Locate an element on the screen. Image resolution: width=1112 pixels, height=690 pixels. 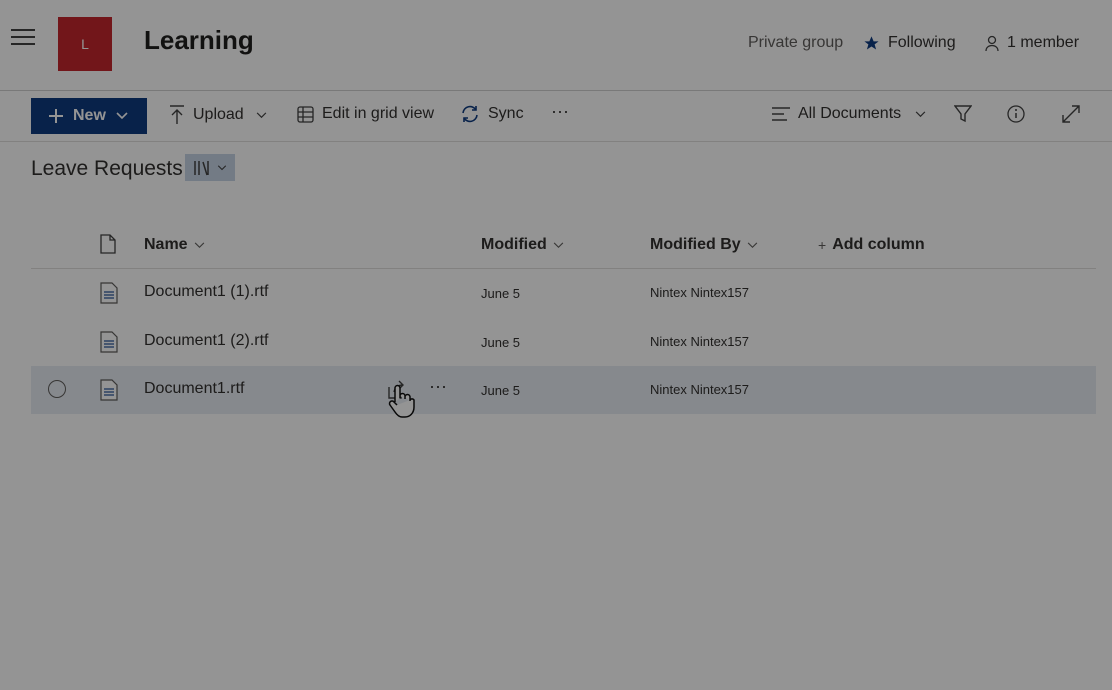
following-label: Following is located at coordinates (922, 42).